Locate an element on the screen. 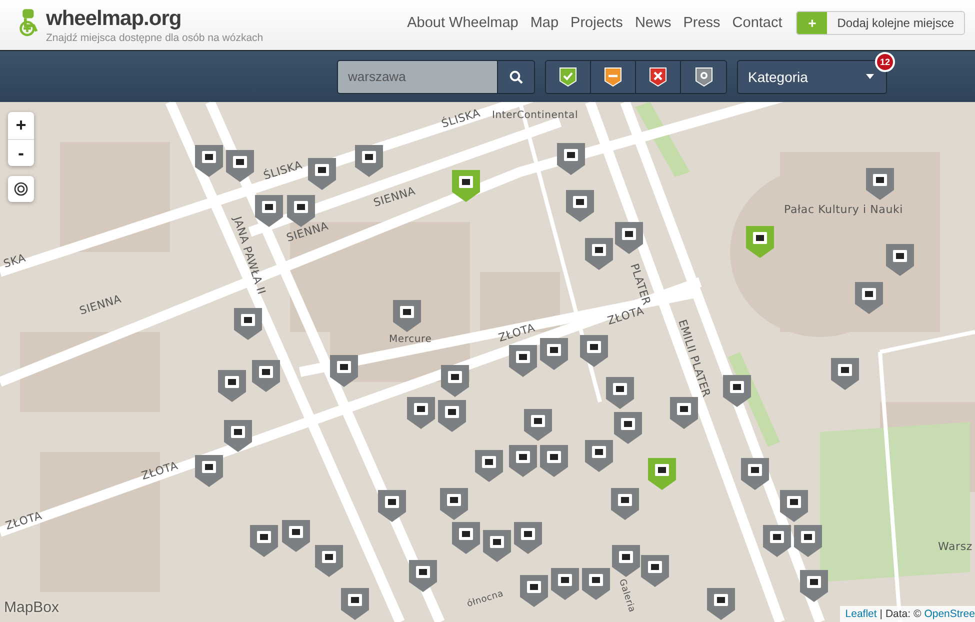  search-button is located at coordinates (516, 77).